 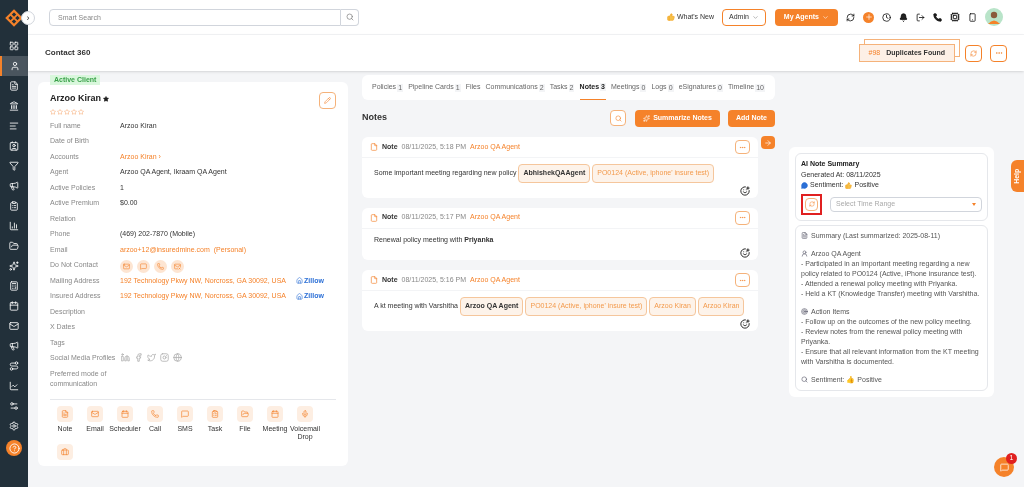 I want to click on speech-bubble-icon, so click(x=804, y=185).